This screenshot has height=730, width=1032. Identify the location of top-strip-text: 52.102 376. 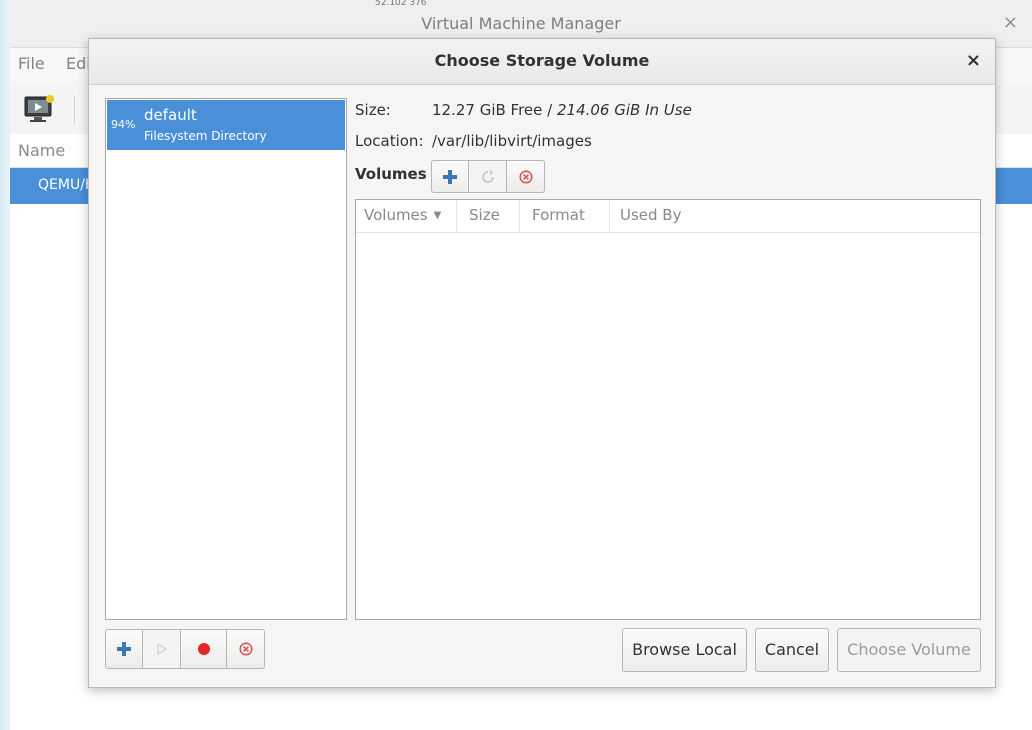
(401, 4).